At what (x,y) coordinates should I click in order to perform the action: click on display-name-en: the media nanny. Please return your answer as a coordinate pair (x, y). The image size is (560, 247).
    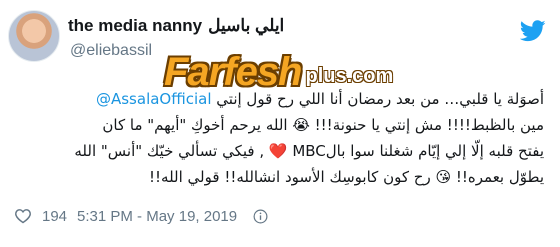
    Looking at the image, I should click on (135, 26).